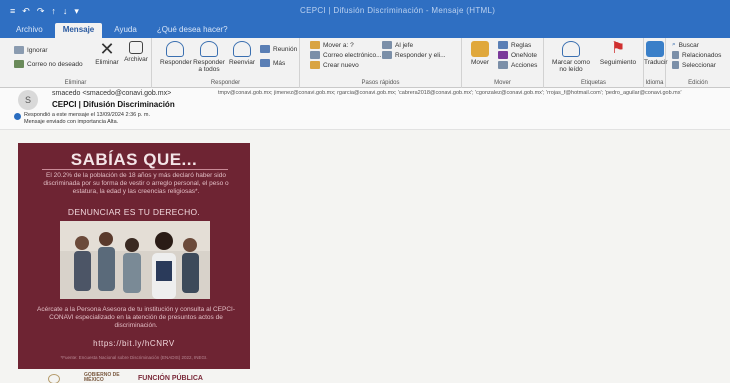  What do you see at coordinates (136, 47) in the screenshot?
I see `archive-icon` at bounding box center [136, 47].